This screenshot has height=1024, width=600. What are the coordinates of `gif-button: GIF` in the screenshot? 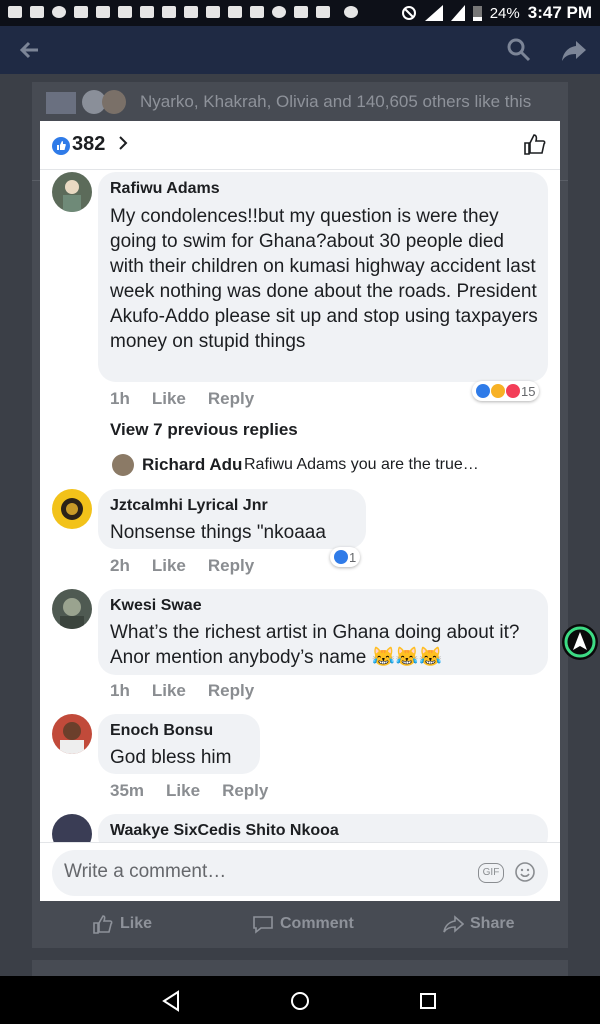 It's located at (491, 873).